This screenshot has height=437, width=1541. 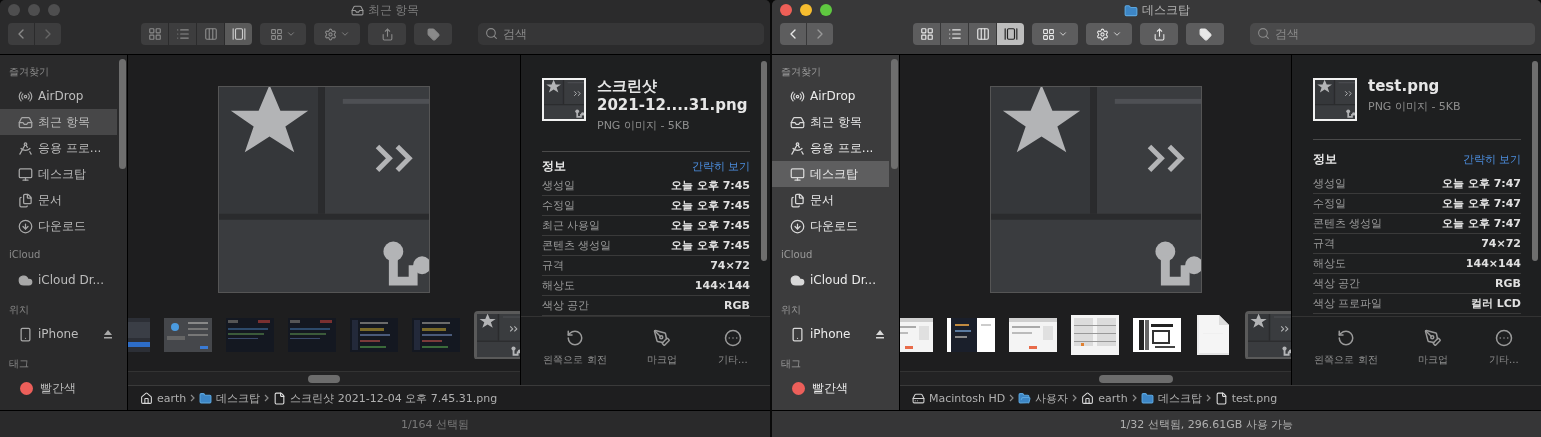 What do you see at coordinates (25, 122) in the screenshot?
I see `tray-icon` at bounding box center [25, 122].